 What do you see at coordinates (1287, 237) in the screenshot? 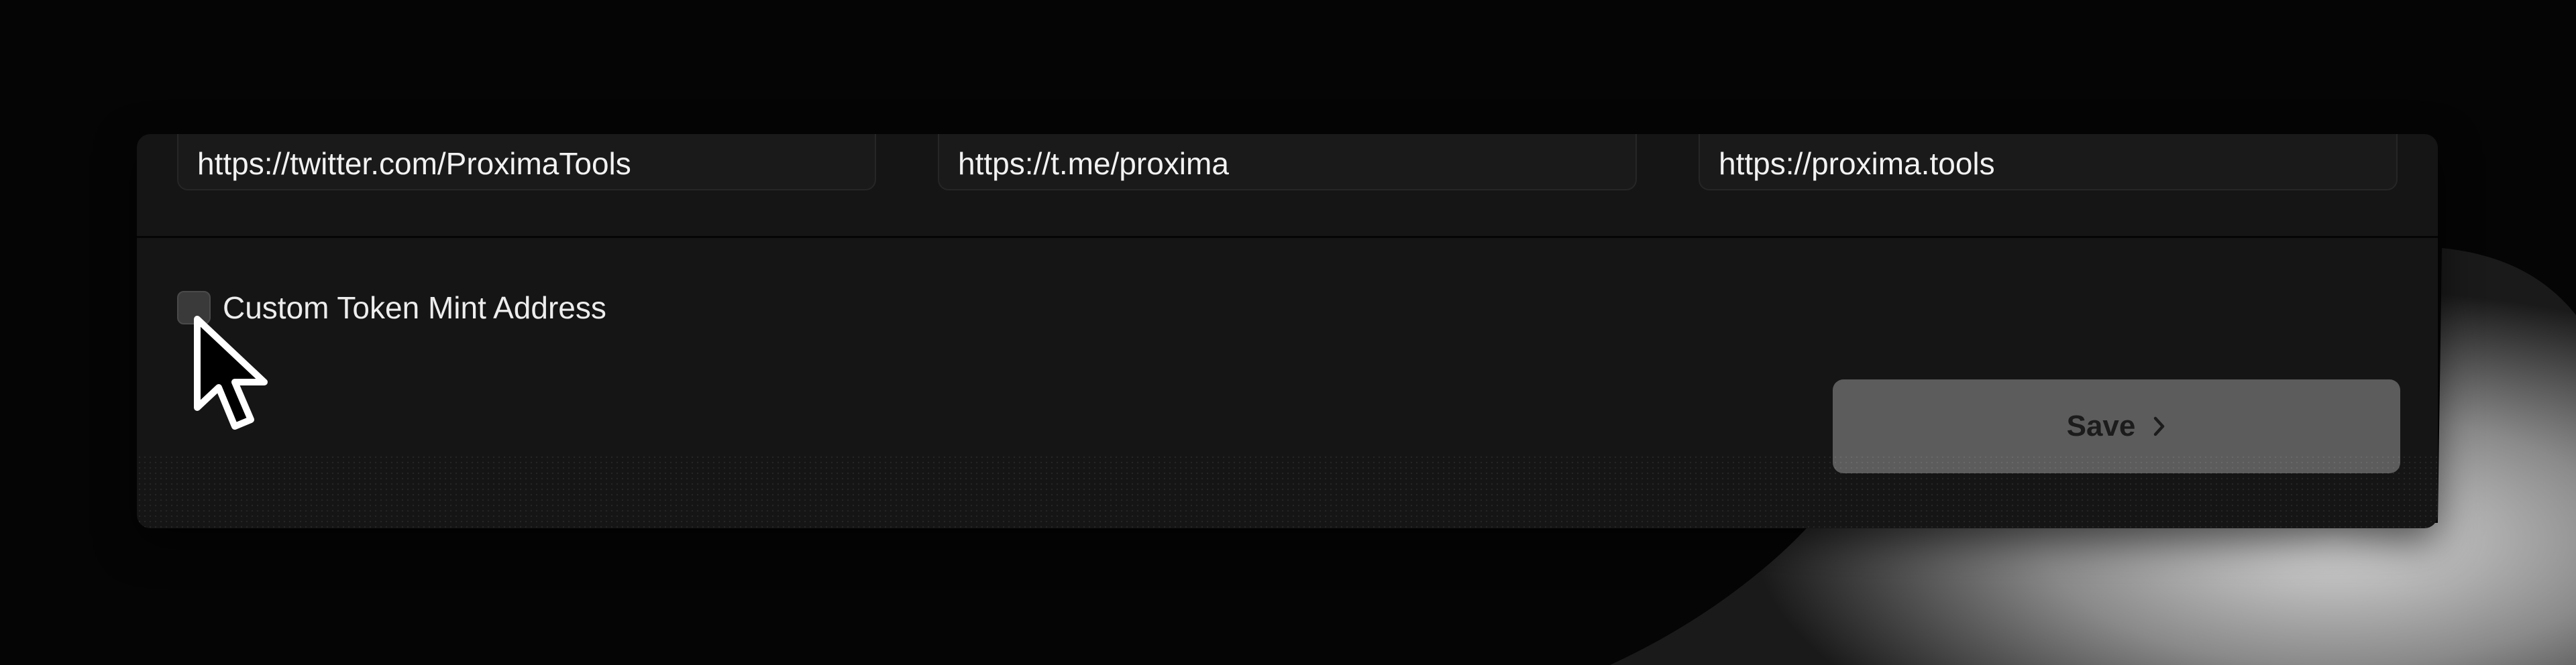
I see `section-divider` at bounding box center [1287, 237].